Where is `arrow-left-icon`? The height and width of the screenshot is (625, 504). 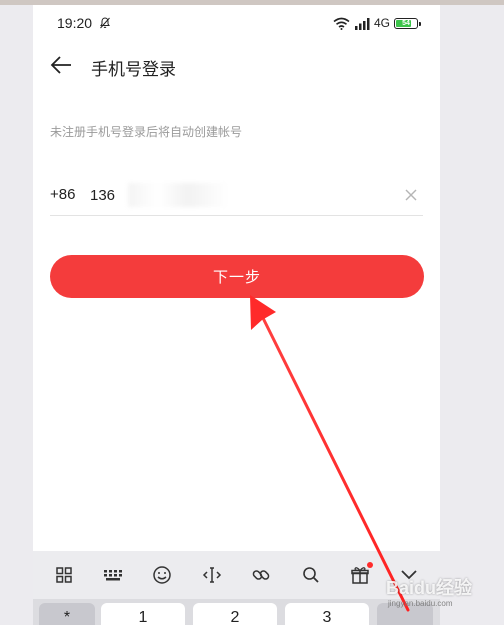 arrow-left-icon is located at coordinates (61, 65).